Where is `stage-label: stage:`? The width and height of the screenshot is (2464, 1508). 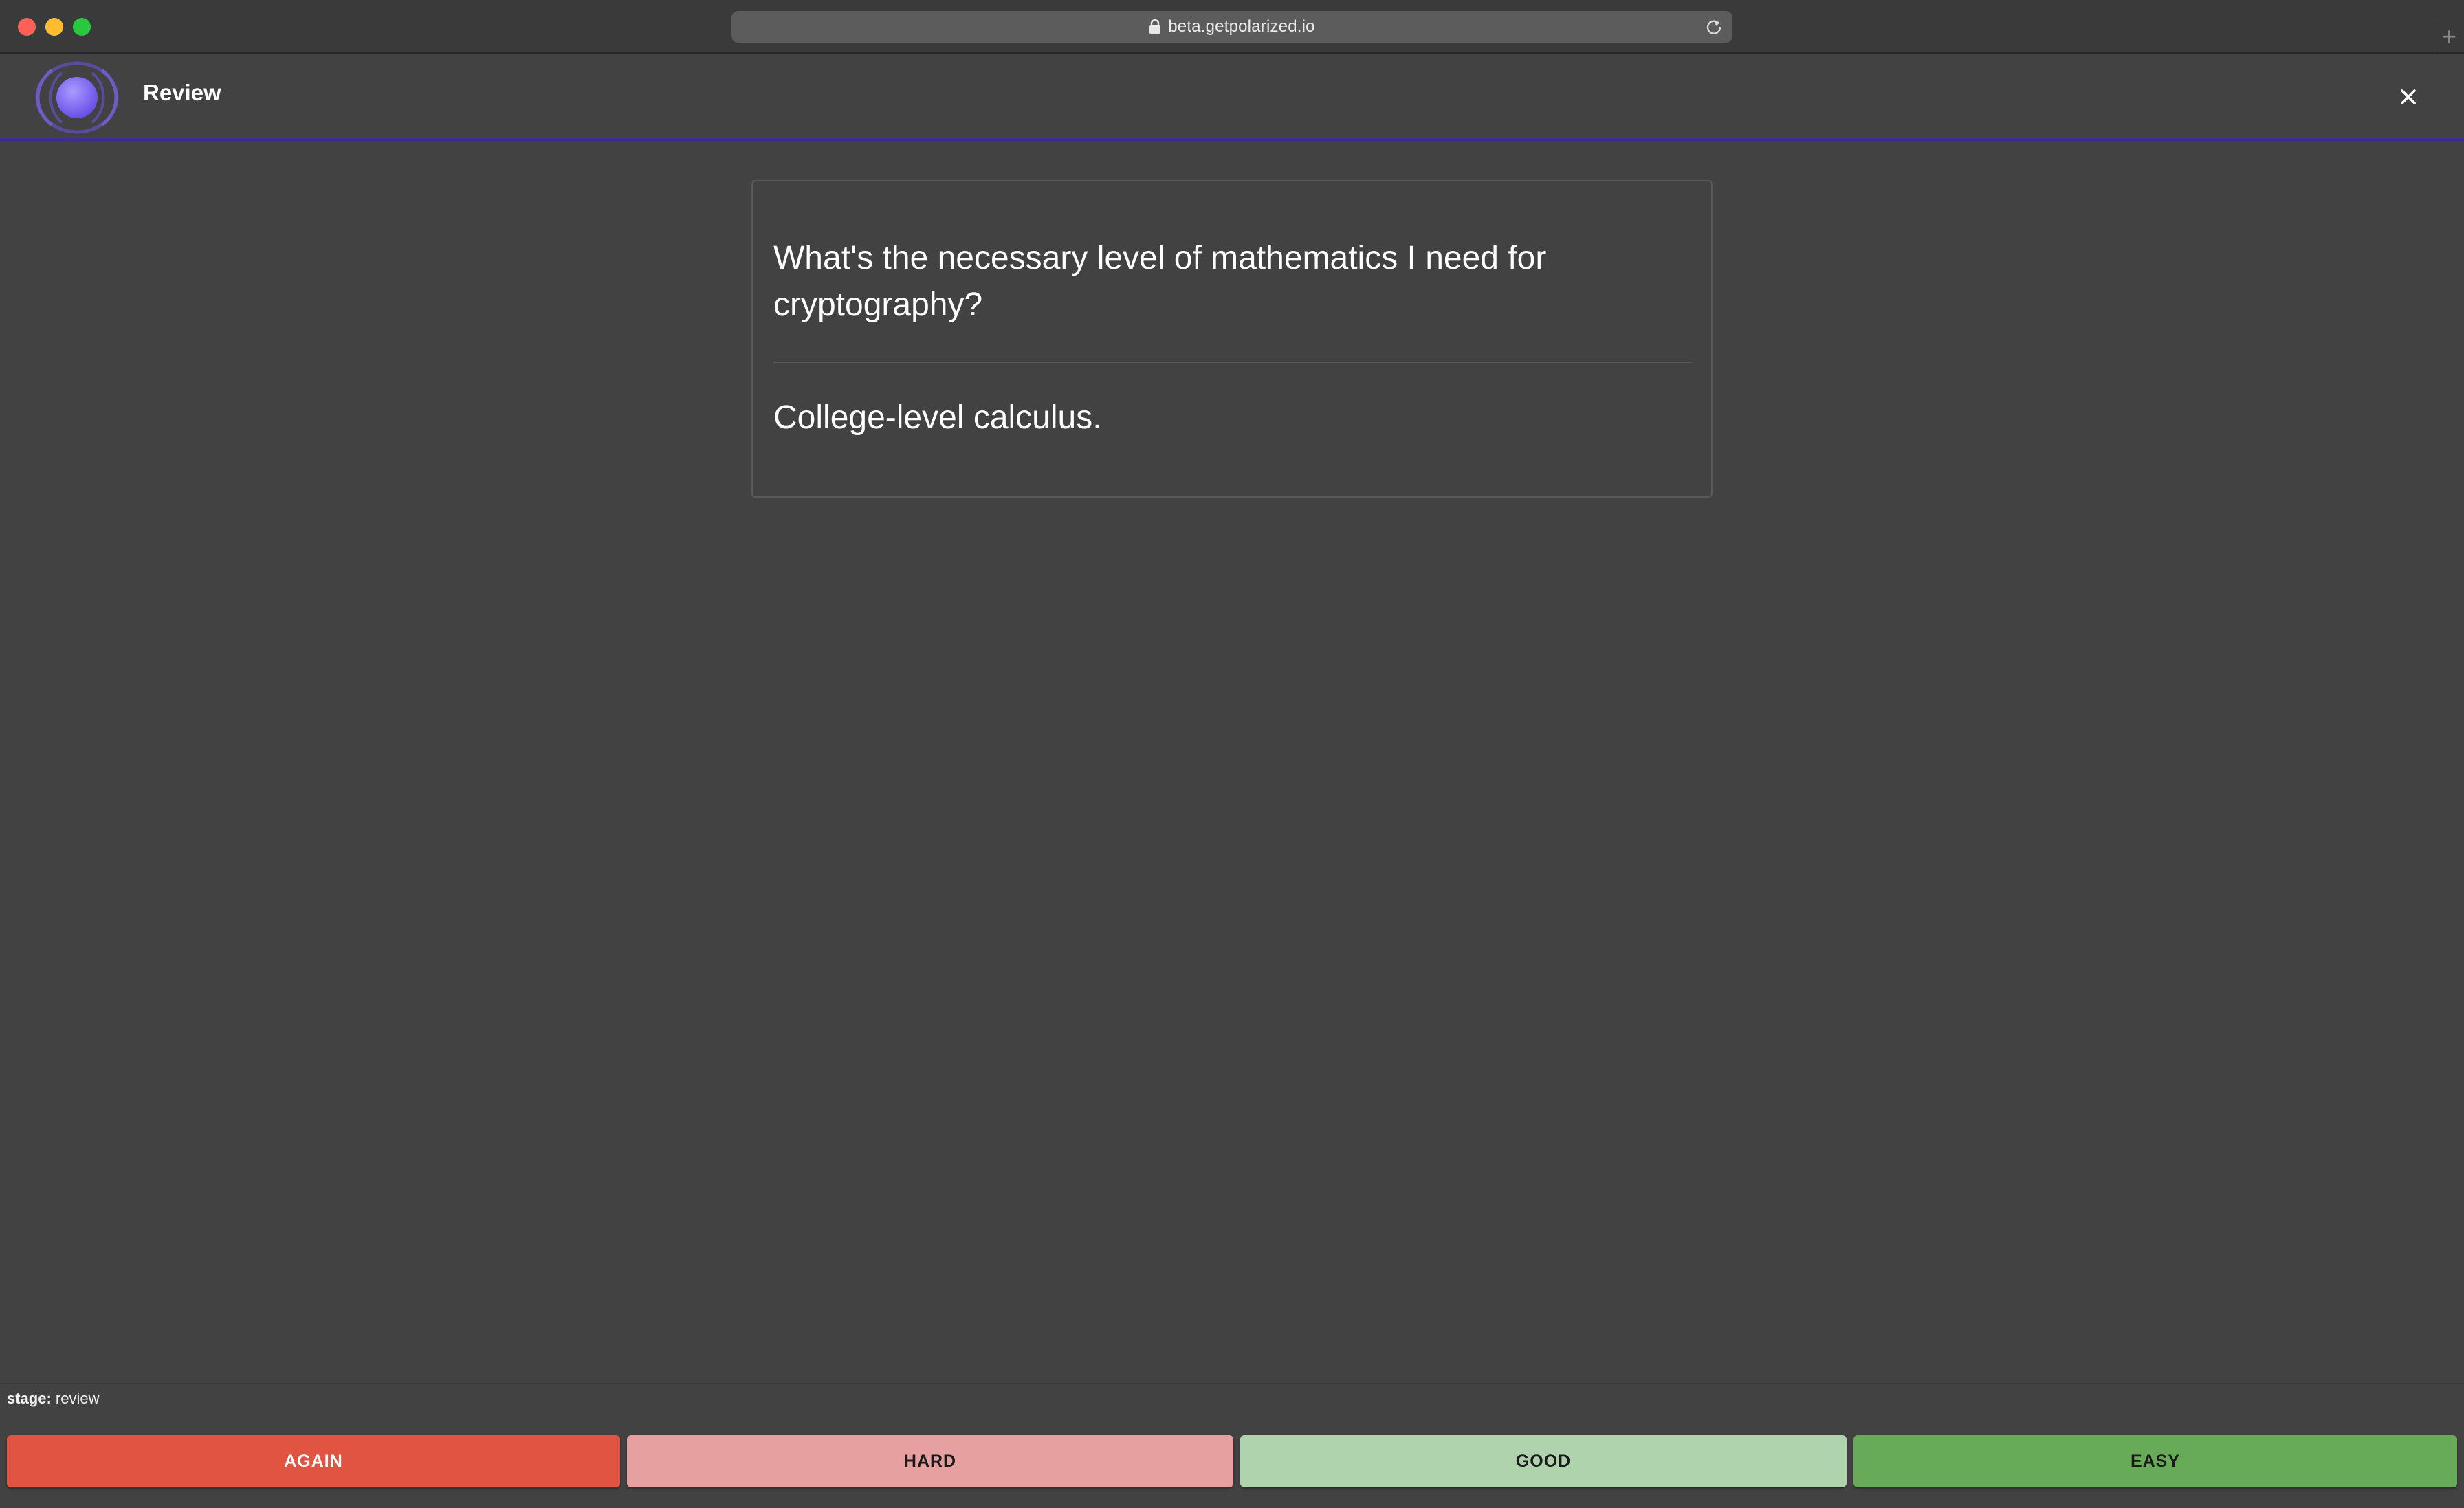
stage-label: stage: is located at coordinates (30, 1398).